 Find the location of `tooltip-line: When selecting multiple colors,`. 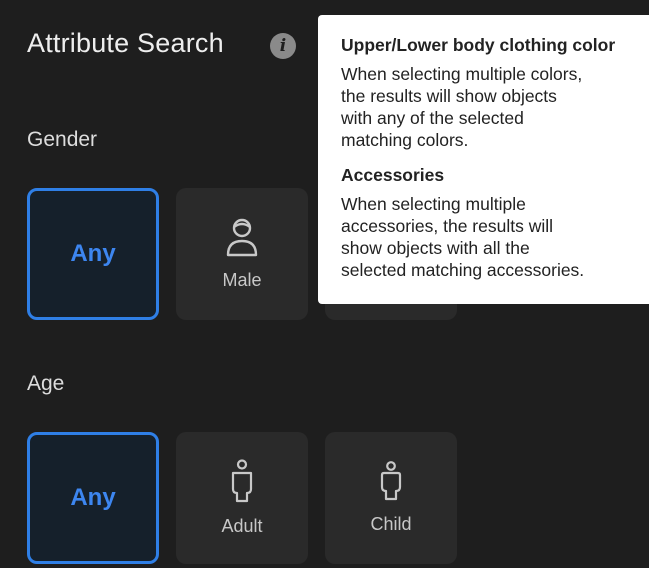

tooltip-line: When selecting multiple colors, is located at coordinates (462, 74).